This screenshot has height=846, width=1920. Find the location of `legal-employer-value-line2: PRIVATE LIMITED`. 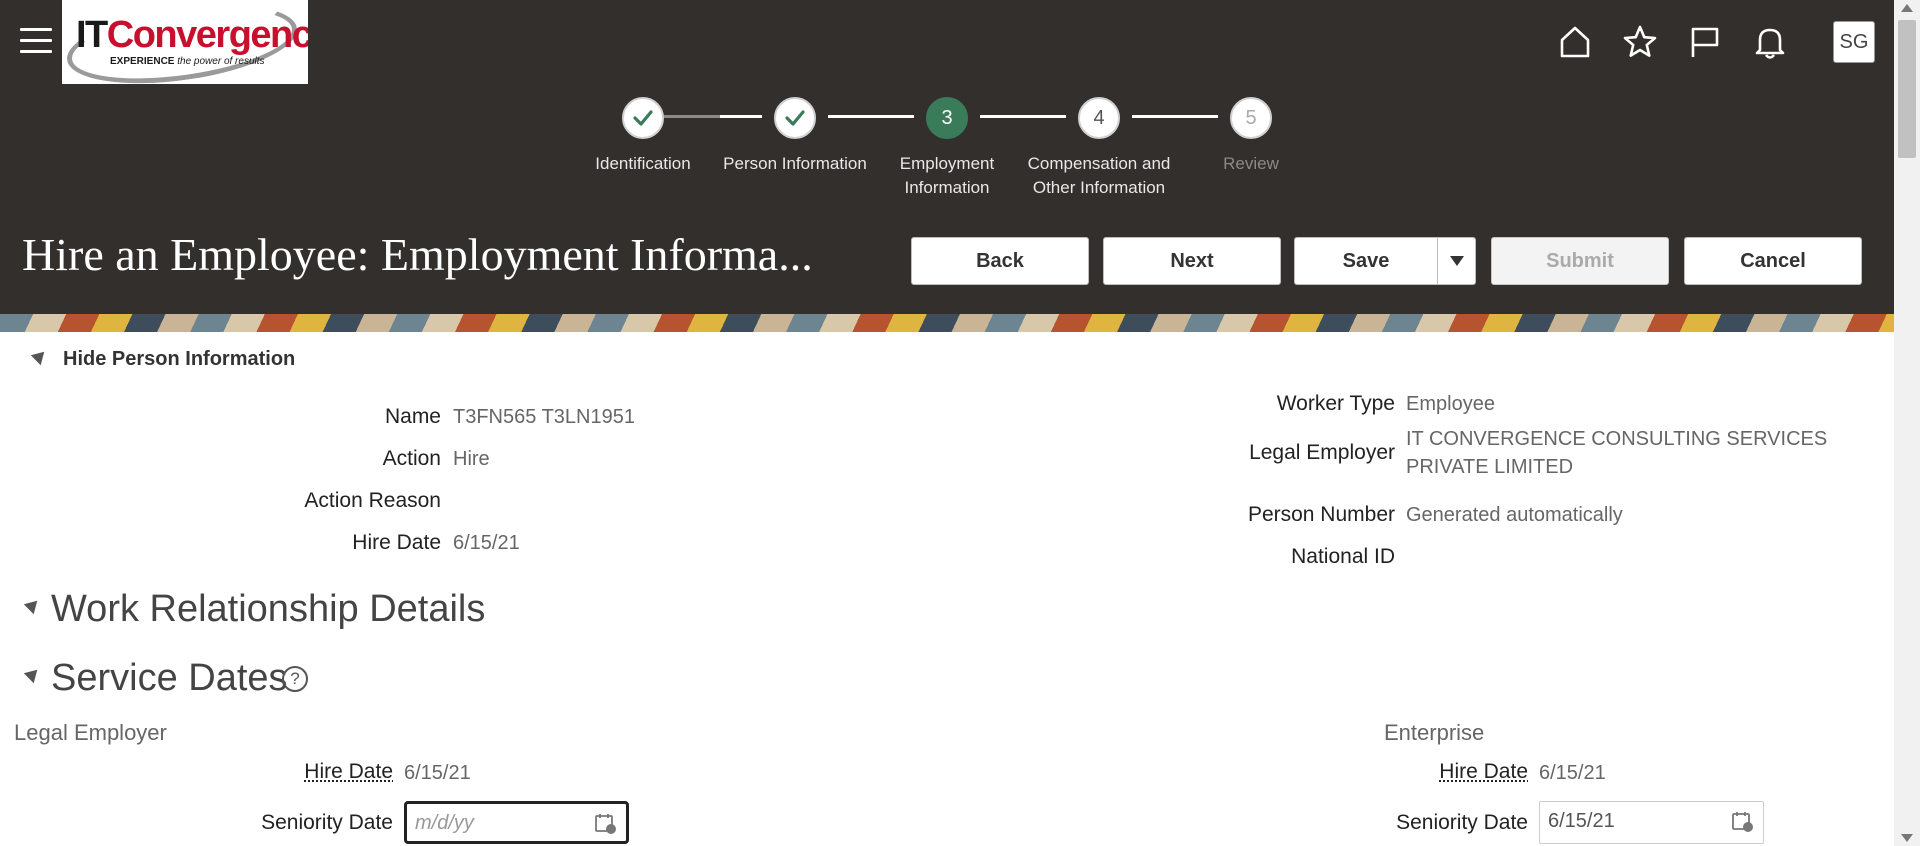

legal-employer-value-line2: PRIVATE LIMITED is located at coordinates (1490, 467).